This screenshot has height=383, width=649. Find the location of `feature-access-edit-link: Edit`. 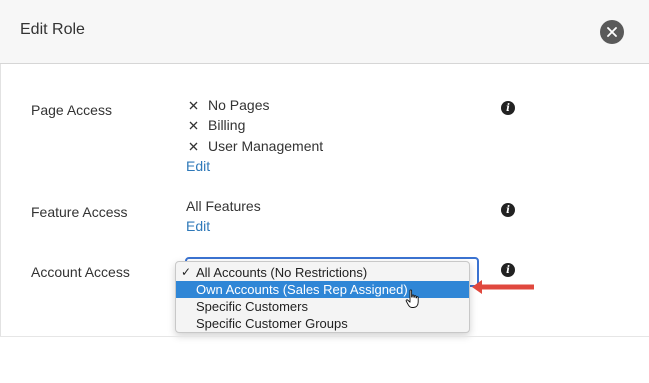

feature-access-edit-link: Edit is located at coordinates (198, 226).